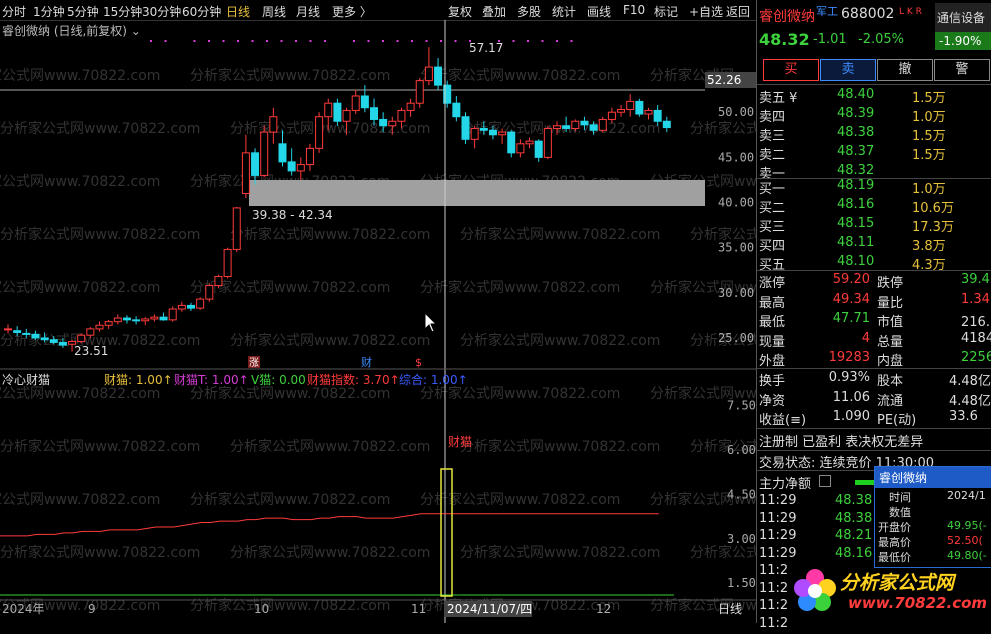  What do you see at coordinates (736, 293) in the screenshot?
I see `y-tick: 30.00` at bounding box center [736, 293].